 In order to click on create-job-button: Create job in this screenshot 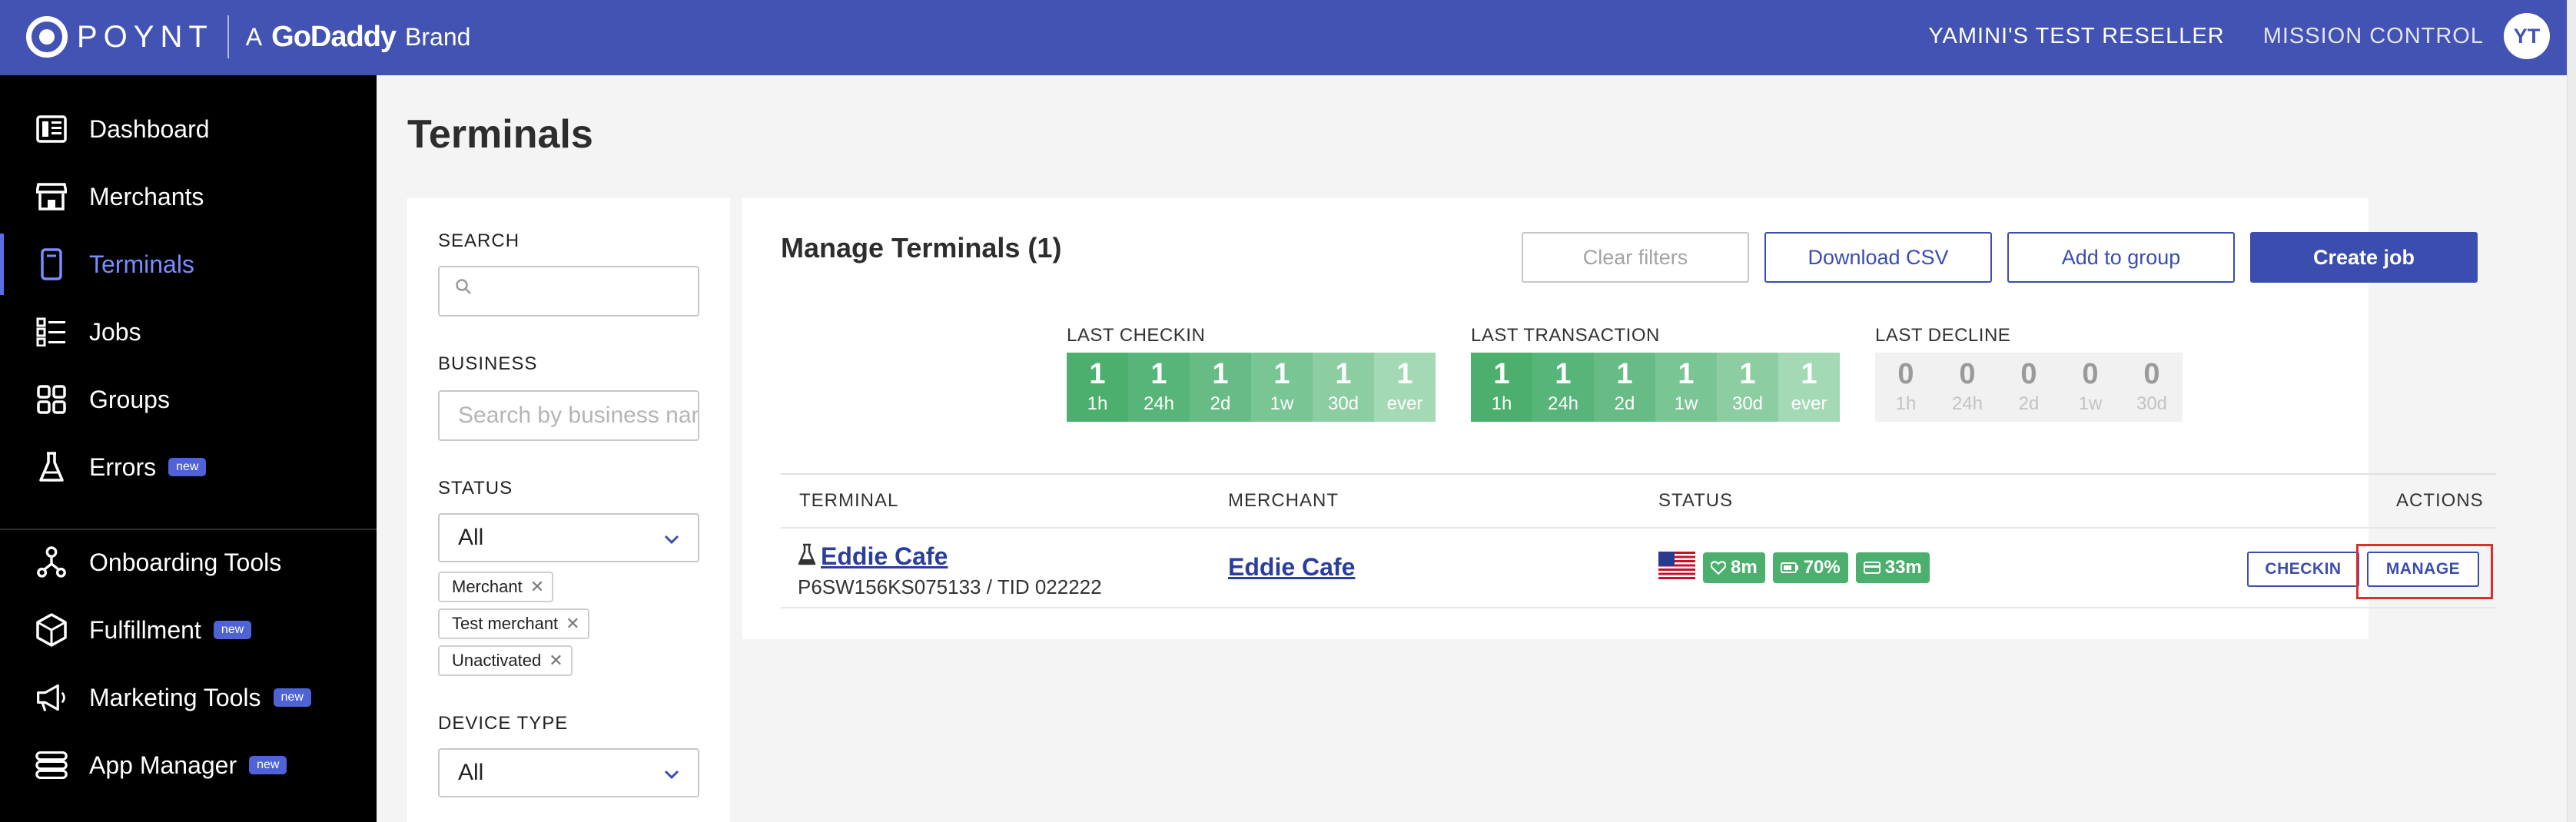, I will do `click(2364, 258)`.